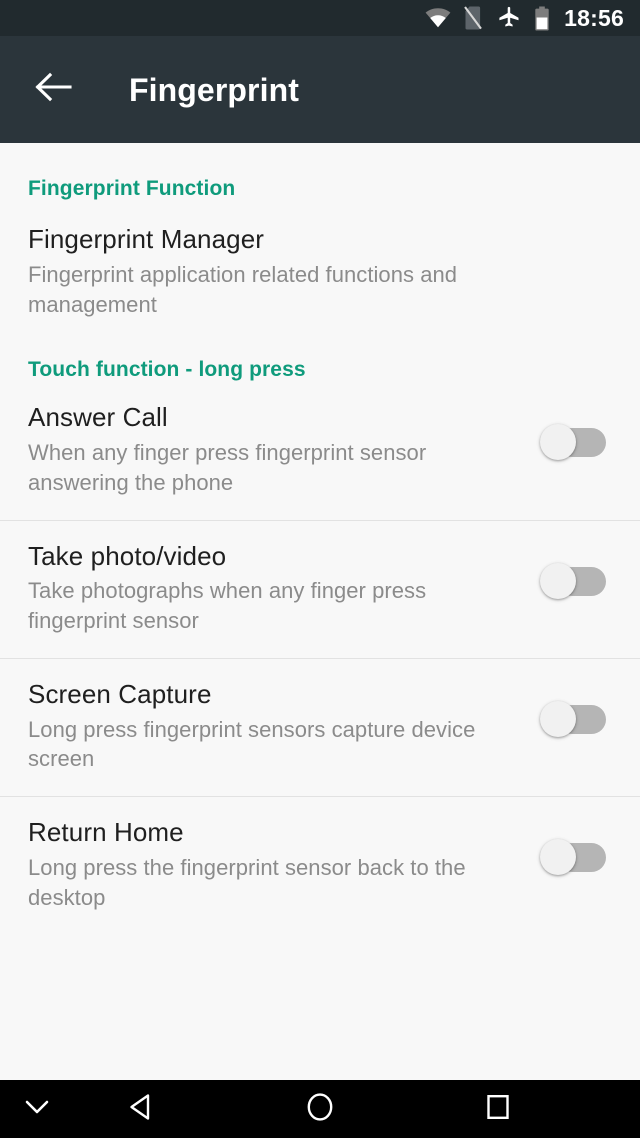 The image size is (640, 1138). I want to click on airplane-mode-icon, so click(509, 18).